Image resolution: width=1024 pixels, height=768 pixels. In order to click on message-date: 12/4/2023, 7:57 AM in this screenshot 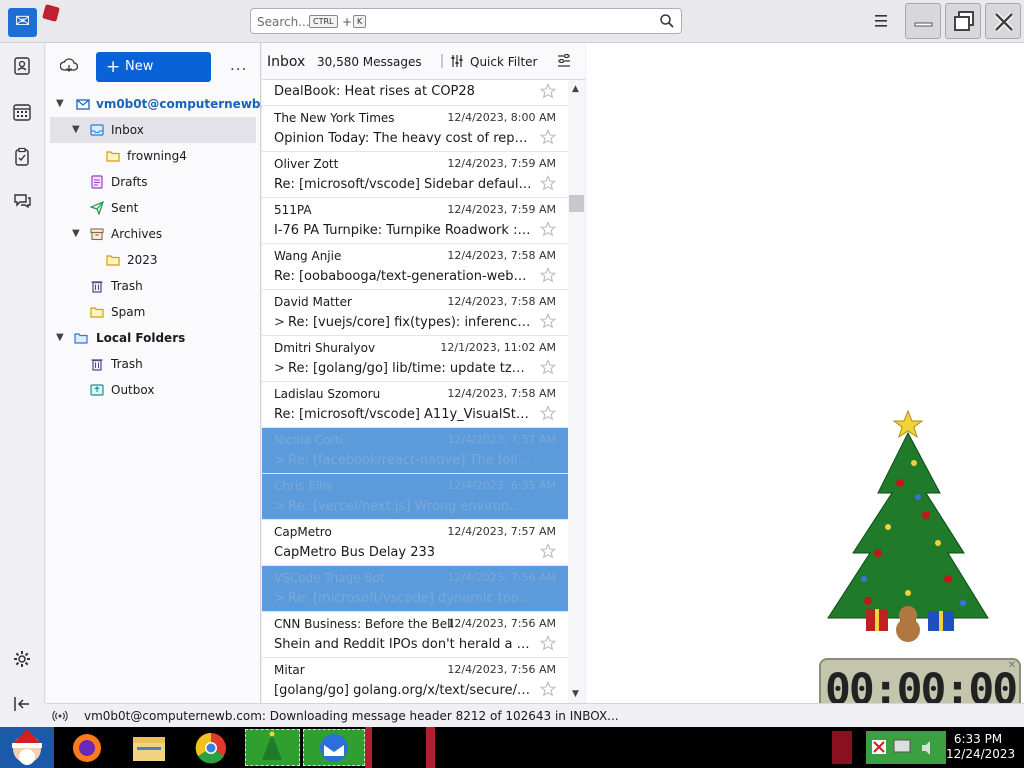, I will do `click(501, 439)`.